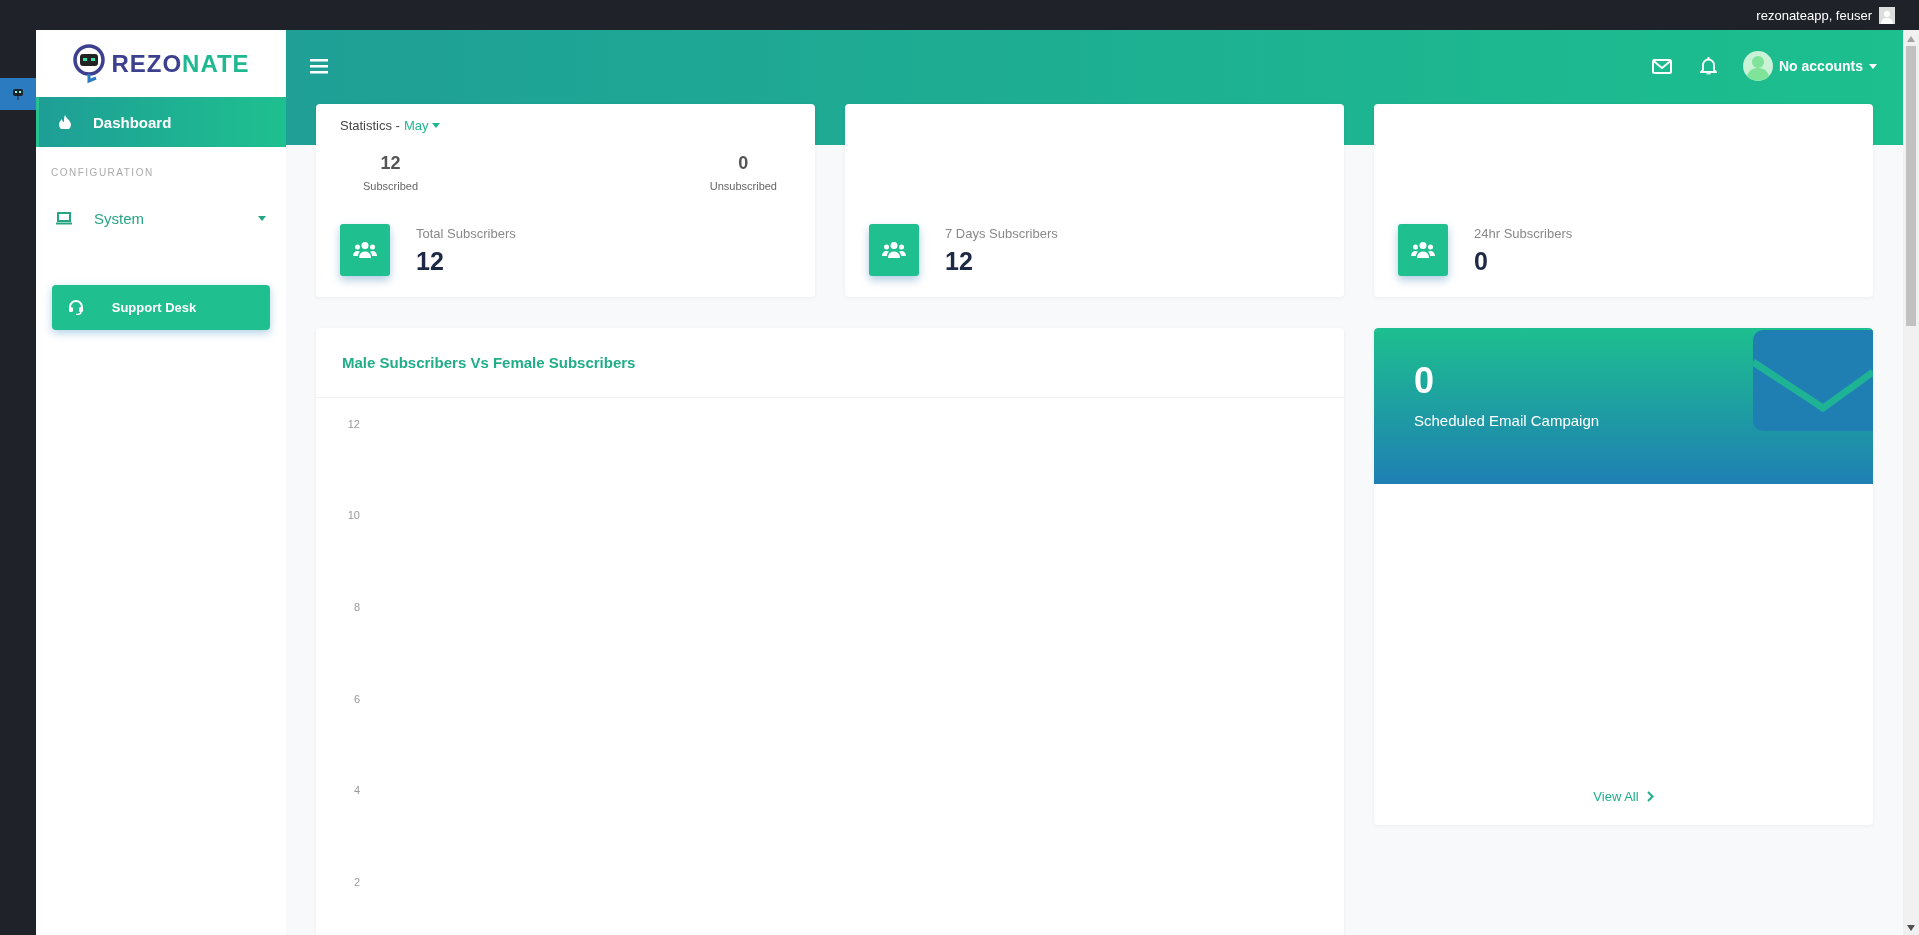 The image size is (1919, 935). What do you see at coordinates (489, 362) in the screenshot?
I see `chart-title: Male Subscribers Vs Female Subscribers` at bounding box center [489, 362].